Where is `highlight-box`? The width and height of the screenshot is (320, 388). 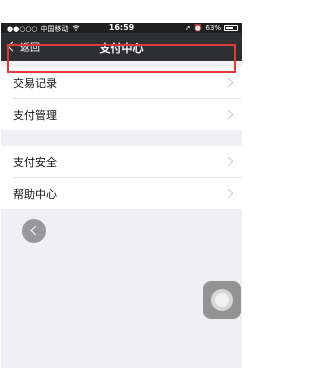 highlight-box is located at coordinates (121, 58).